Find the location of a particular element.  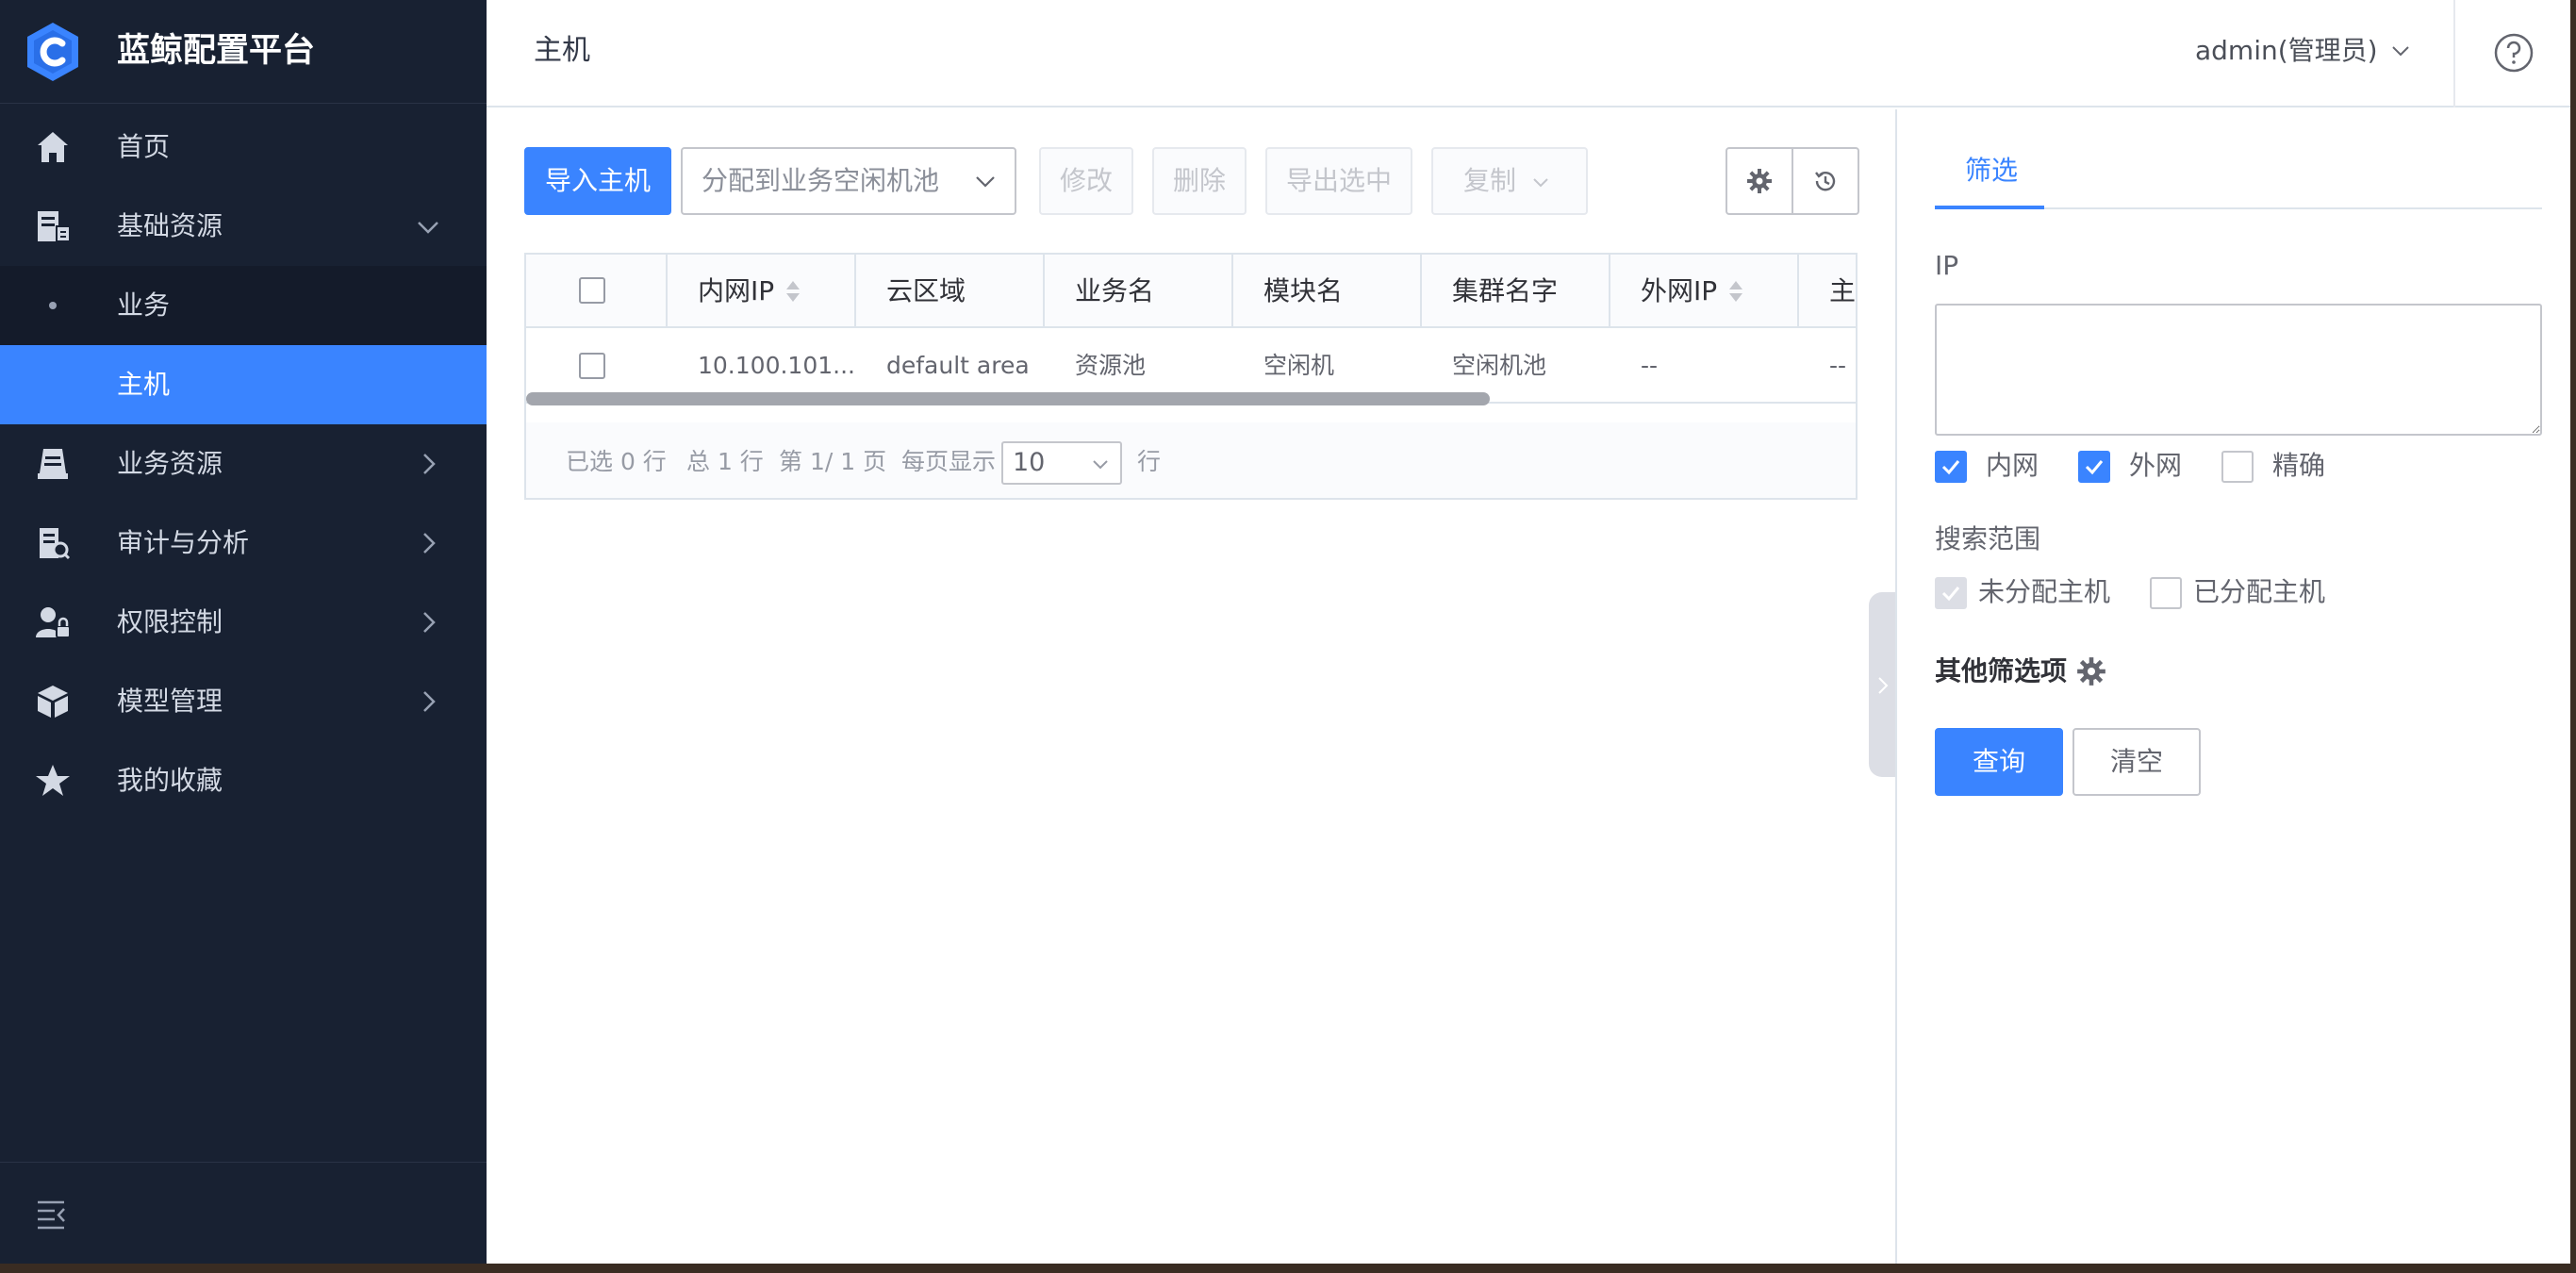

desktop-background-edge is located at coordinates (2573, 636).